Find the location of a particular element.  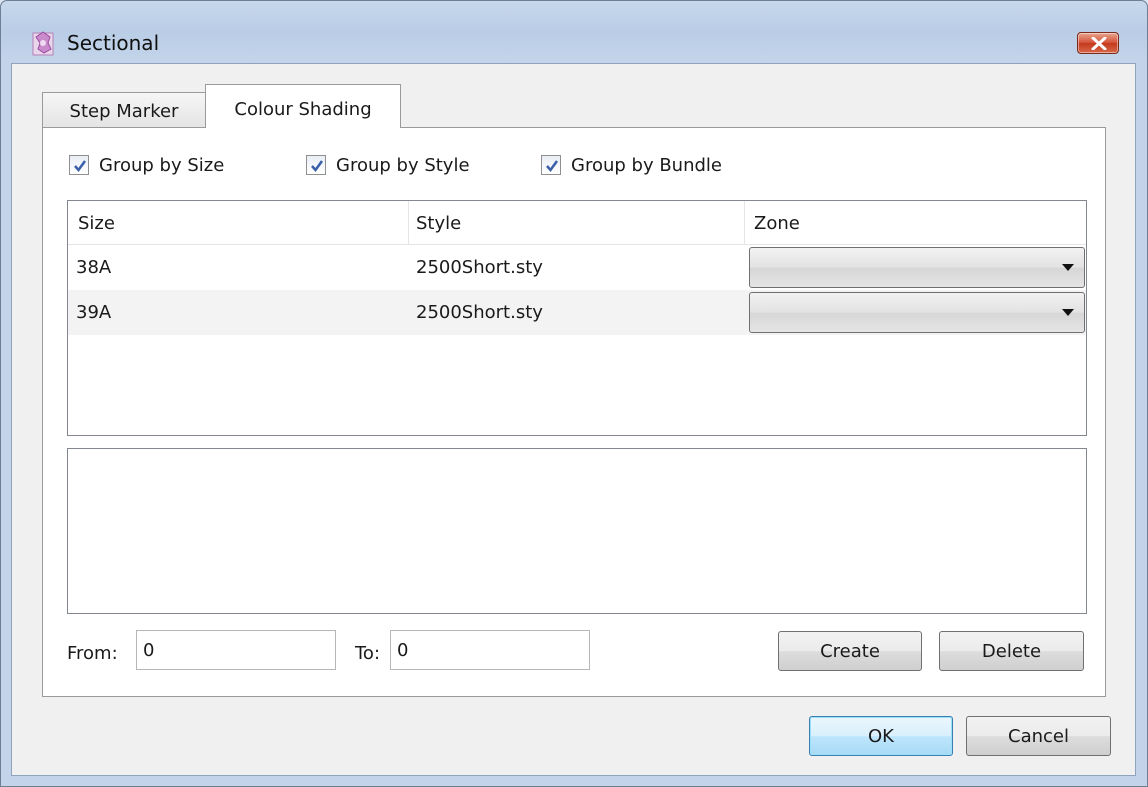

column-header-style: Style is located at coordinates (438, 223).